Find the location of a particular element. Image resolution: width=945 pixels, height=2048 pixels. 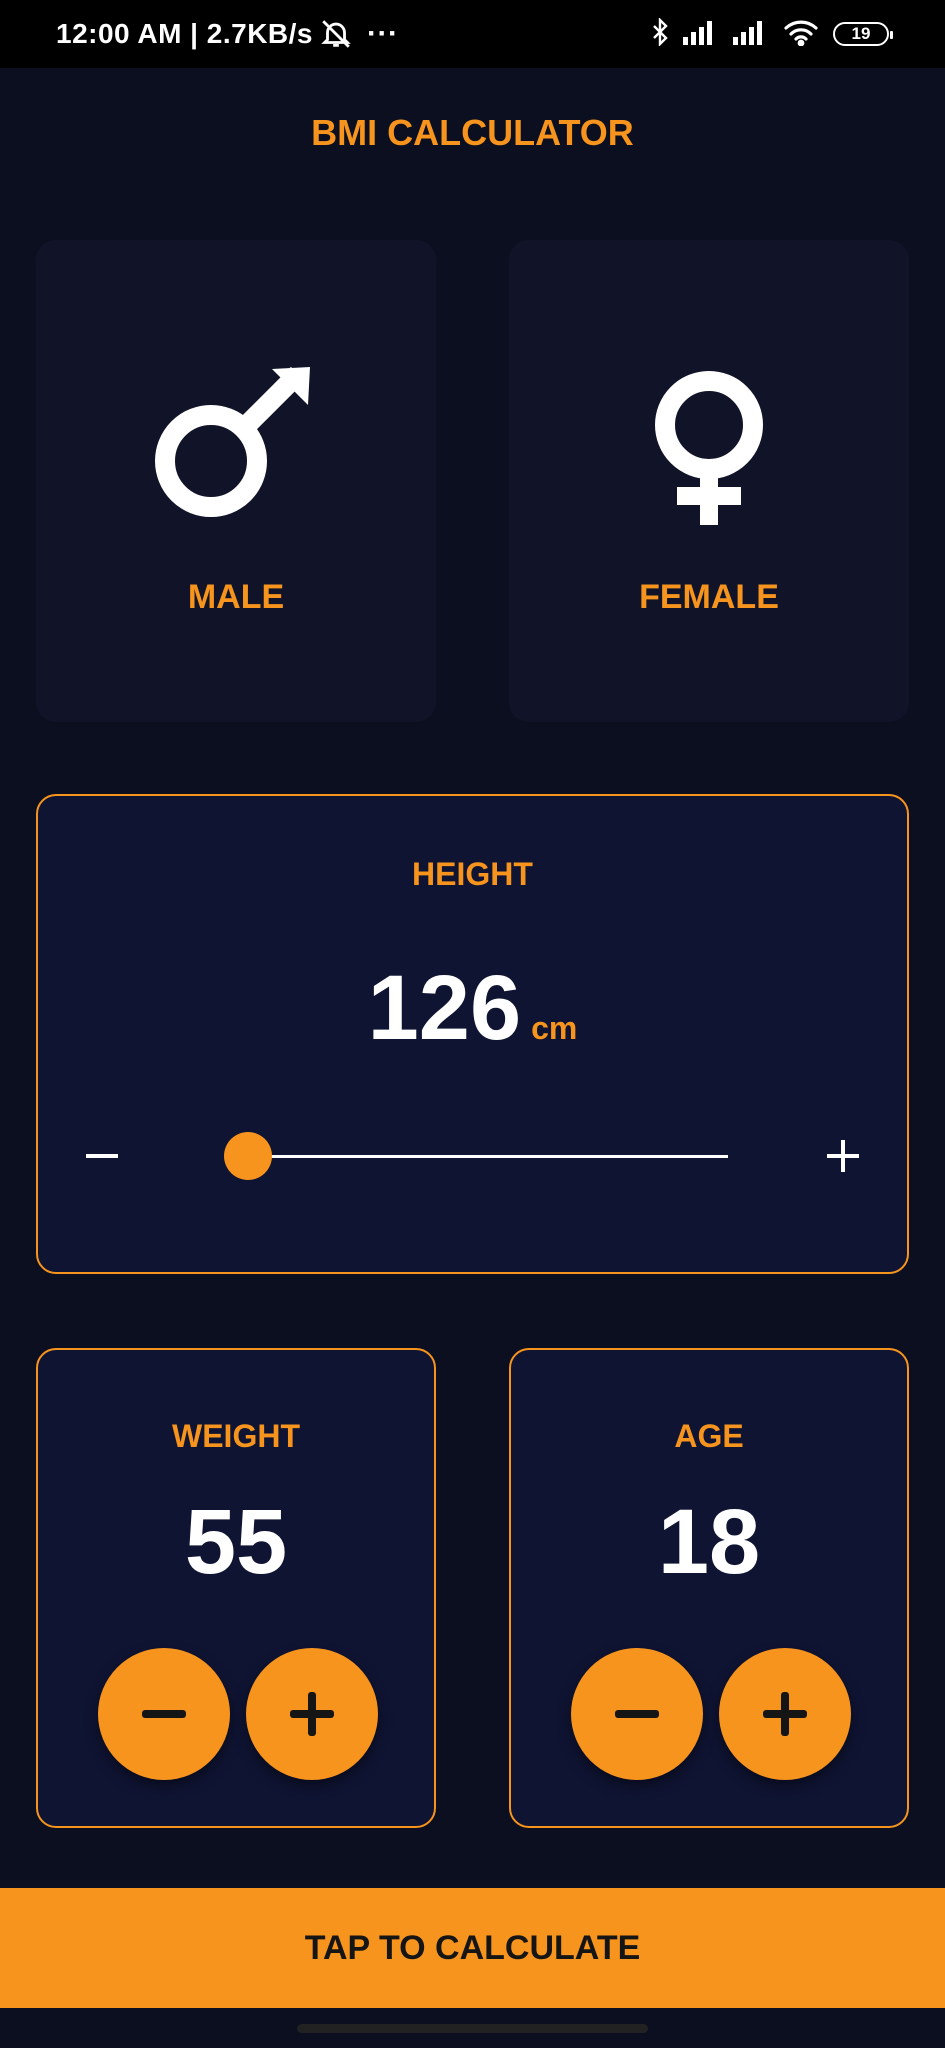

height-label: HEIGHT is located at coordinates (472, 874).